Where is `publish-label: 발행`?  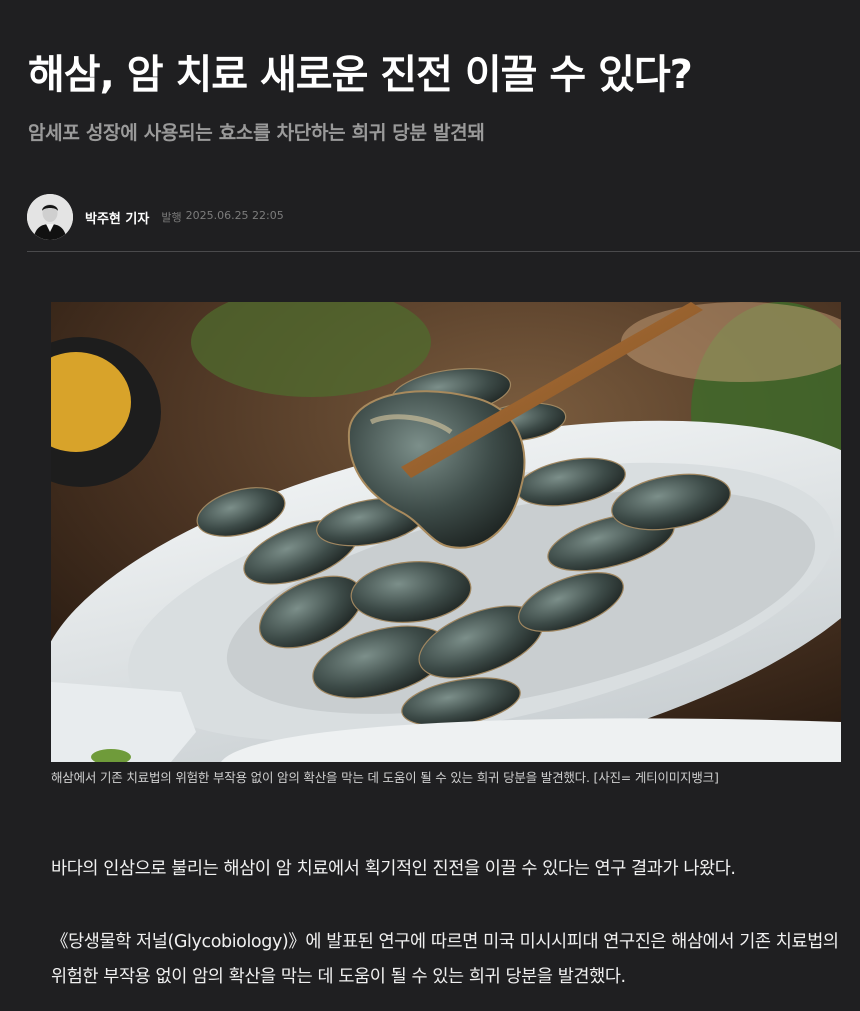 publish-label: 발행 is located at coordinates (171, 217).